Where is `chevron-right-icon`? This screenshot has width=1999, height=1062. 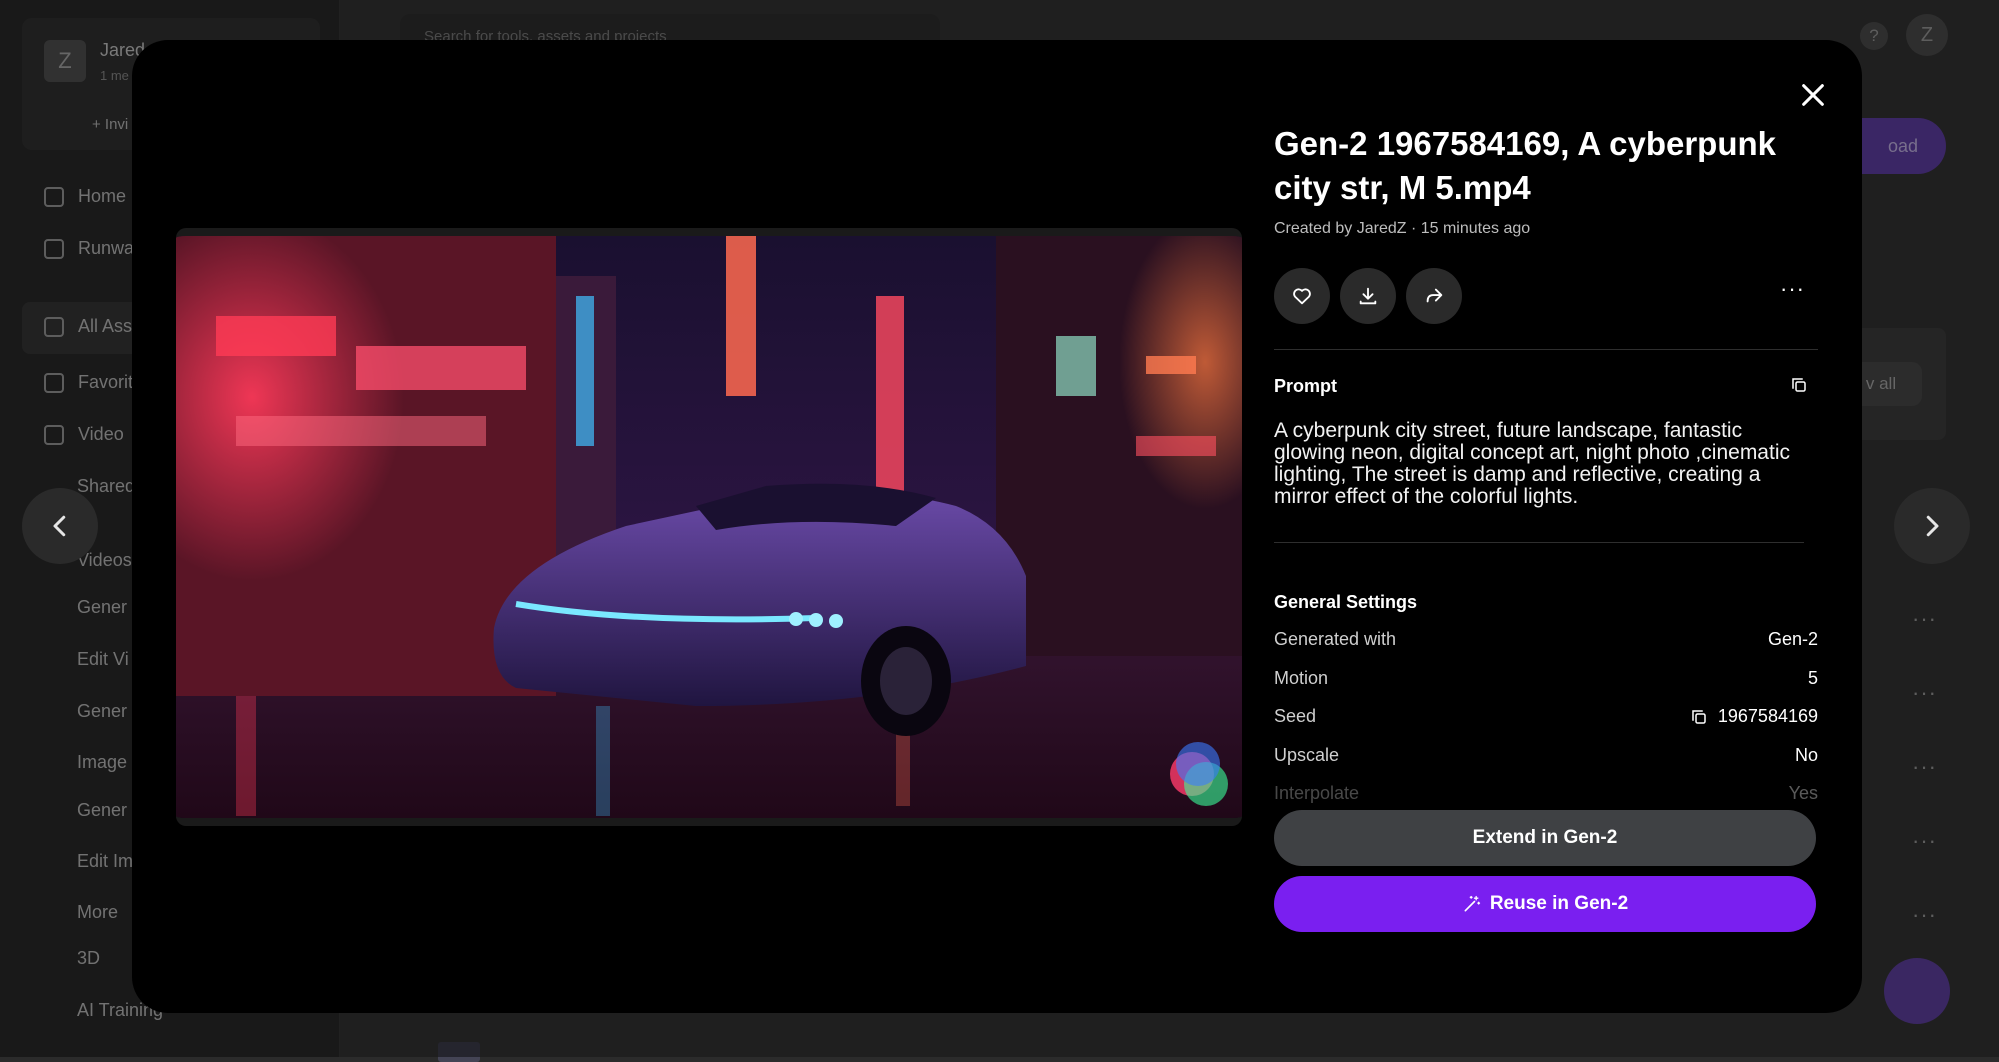 chevron-right-icon is located at coordinates (1932, 526).